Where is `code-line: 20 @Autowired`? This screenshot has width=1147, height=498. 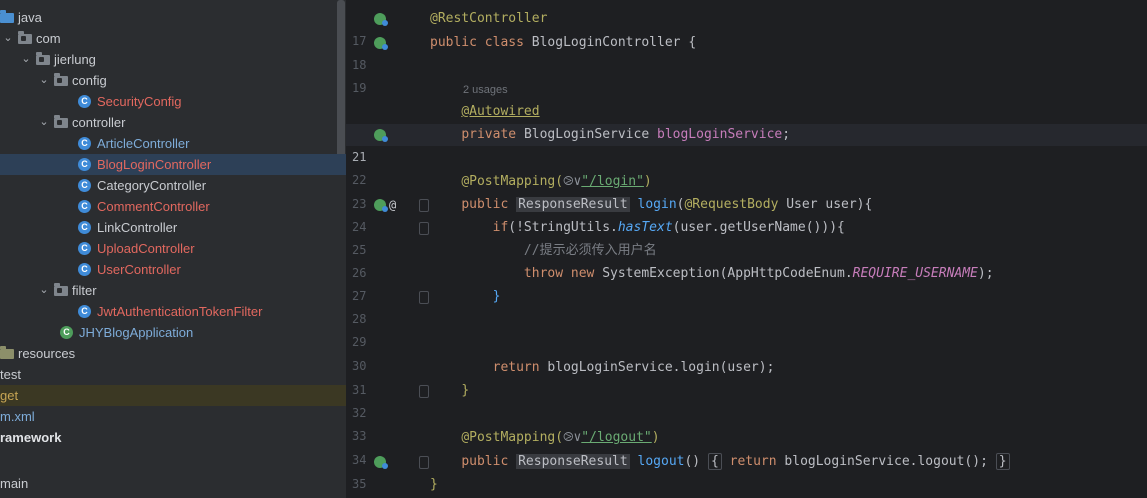 code-line: 20 @Autowired is located at coordinates (746, 121).